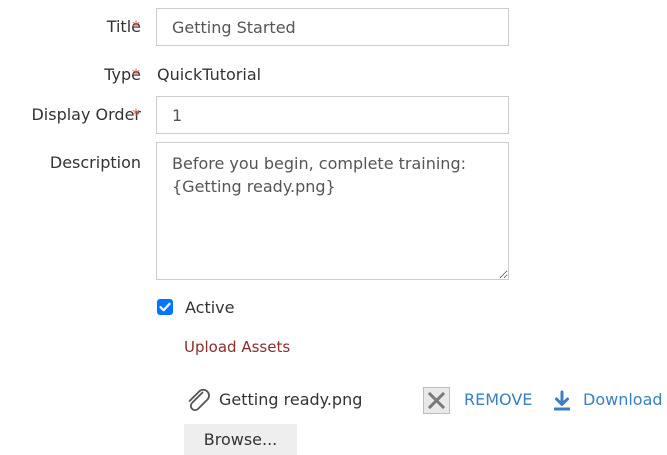 This screenshot has width=667, height=455. Describe the element at coordinates (498, 400) in the screenshot. I see `remove-link: REMOVE` at that location.